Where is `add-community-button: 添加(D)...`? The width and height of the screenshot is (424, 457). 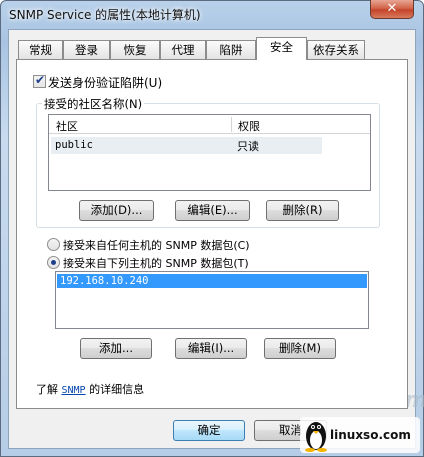
add-community-button: 添加(D)... is located at coordinates (116, 210).